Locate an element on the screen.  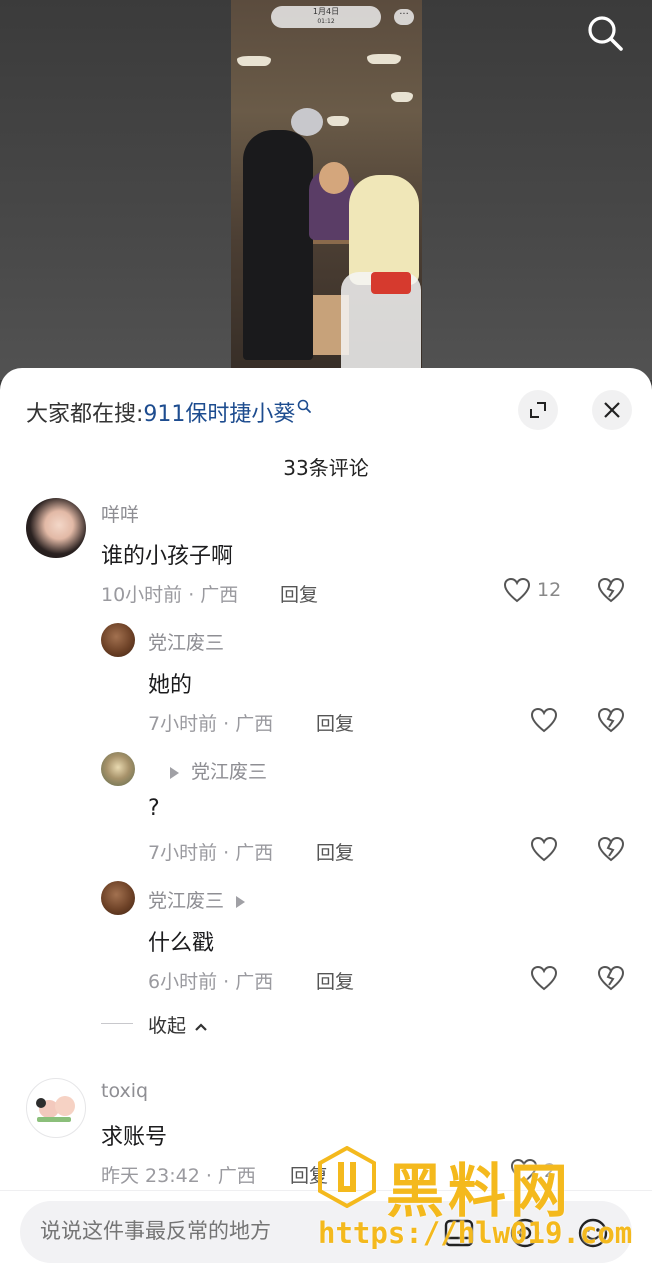
video-time: 01:12 is located at coordinates (326, 21).